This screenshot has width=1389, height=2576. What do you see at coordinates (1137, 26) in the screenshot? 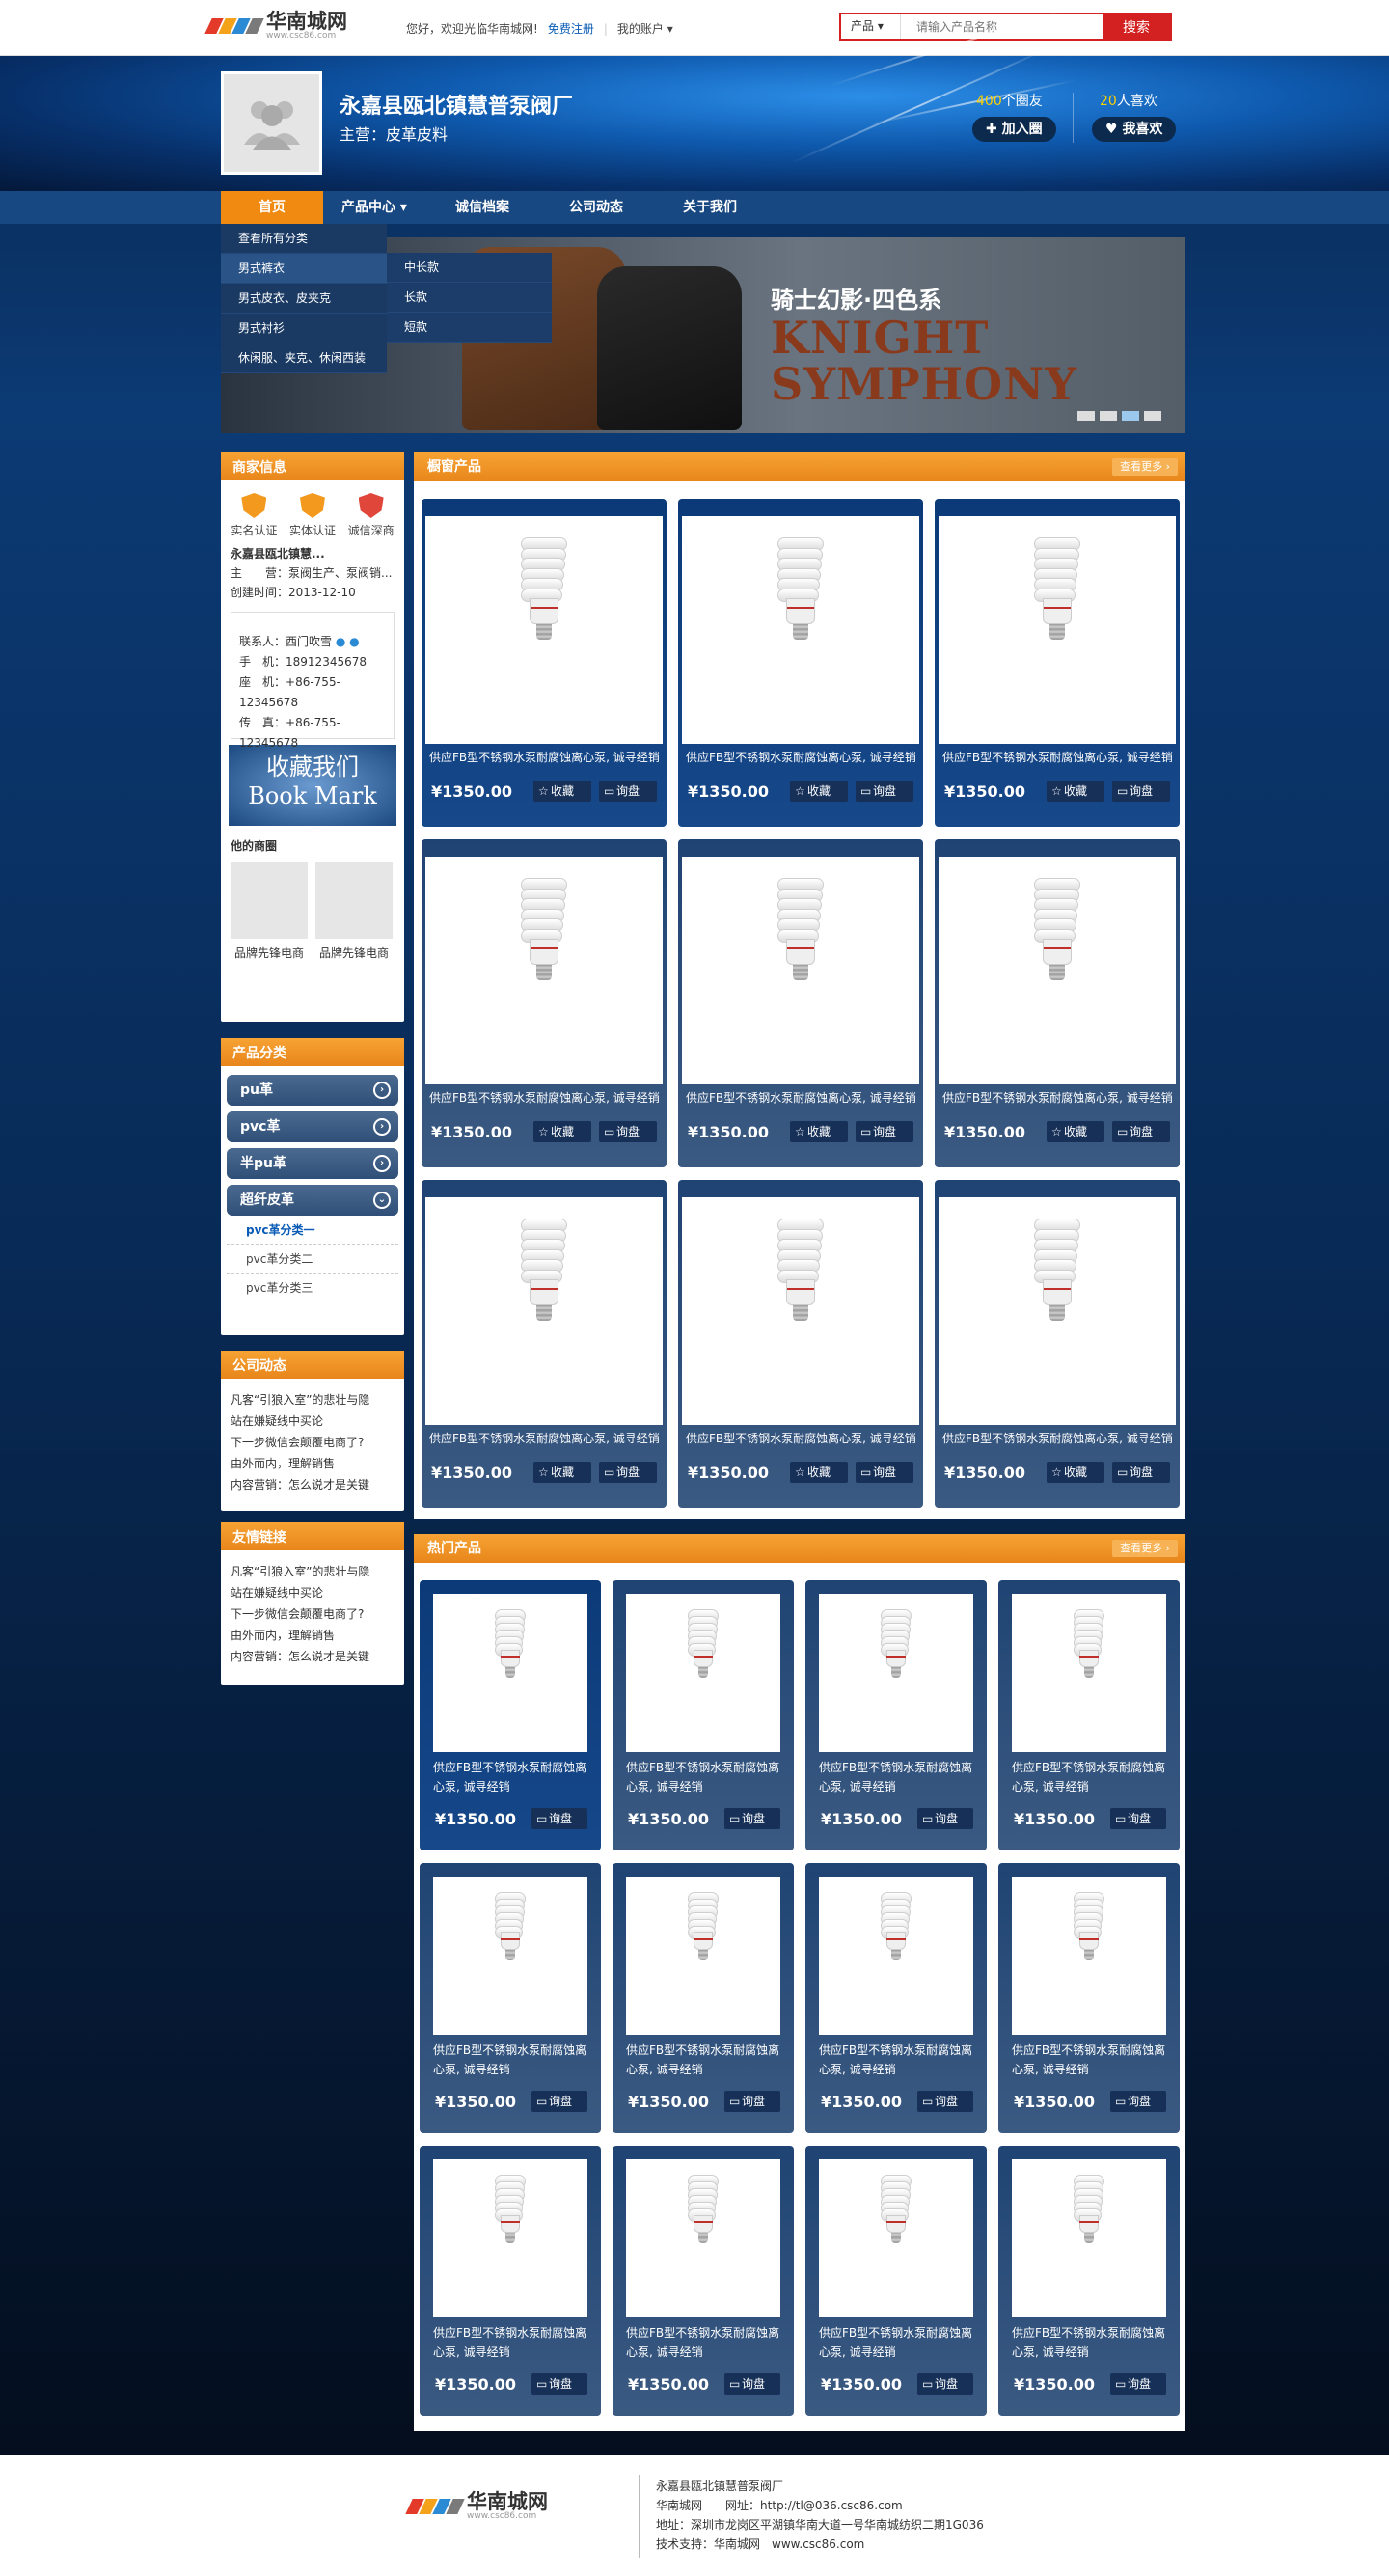
I see `search-button: 搜索` at bounding box center [1137, 26].